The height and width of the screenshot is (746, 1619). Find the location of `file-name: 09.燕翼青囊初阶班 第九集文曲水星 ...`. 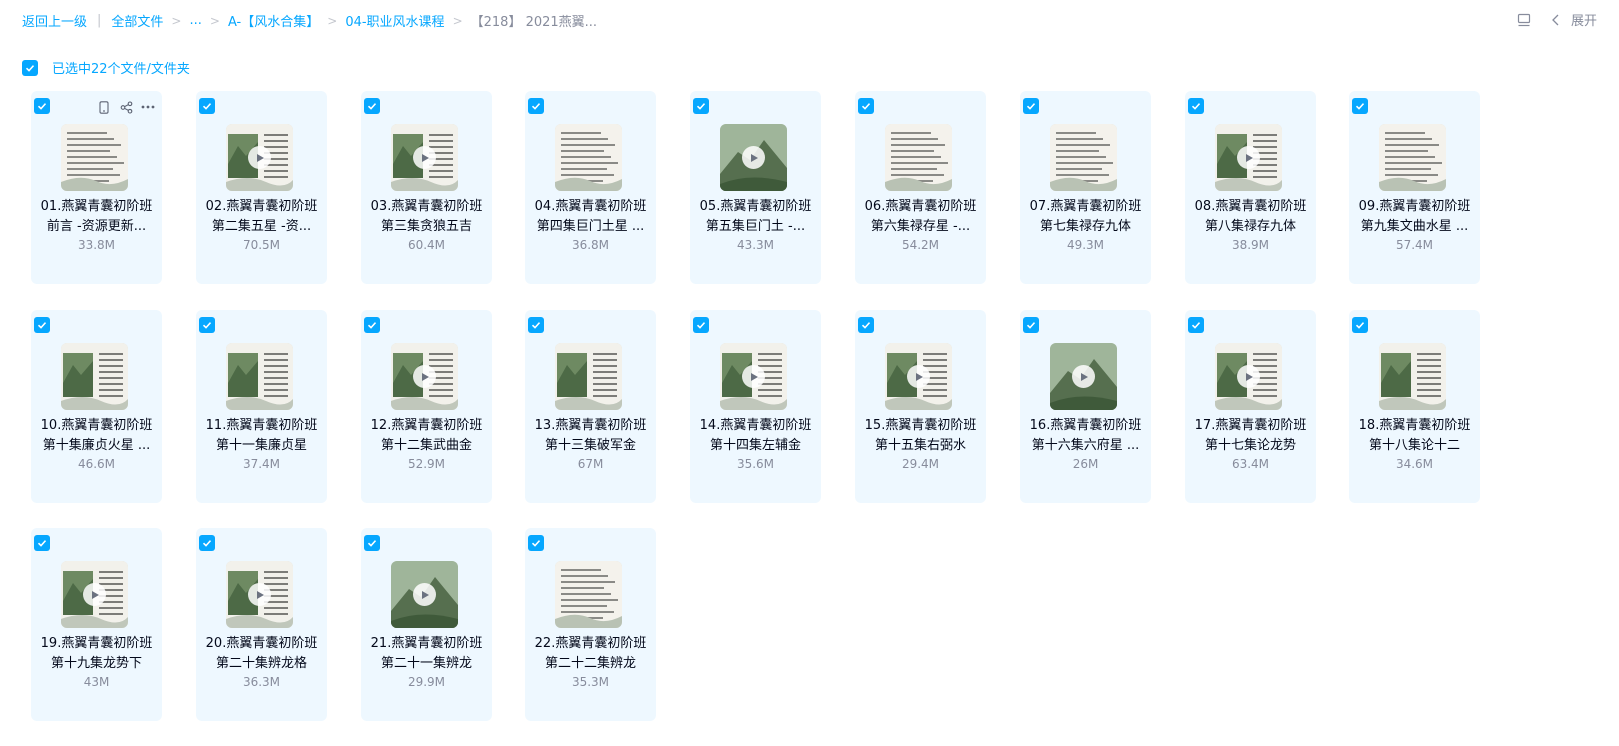

file-name: 09.燕翼青囊初阶班 第九集文曲水星 ... is located at coordinates (1414, 217).